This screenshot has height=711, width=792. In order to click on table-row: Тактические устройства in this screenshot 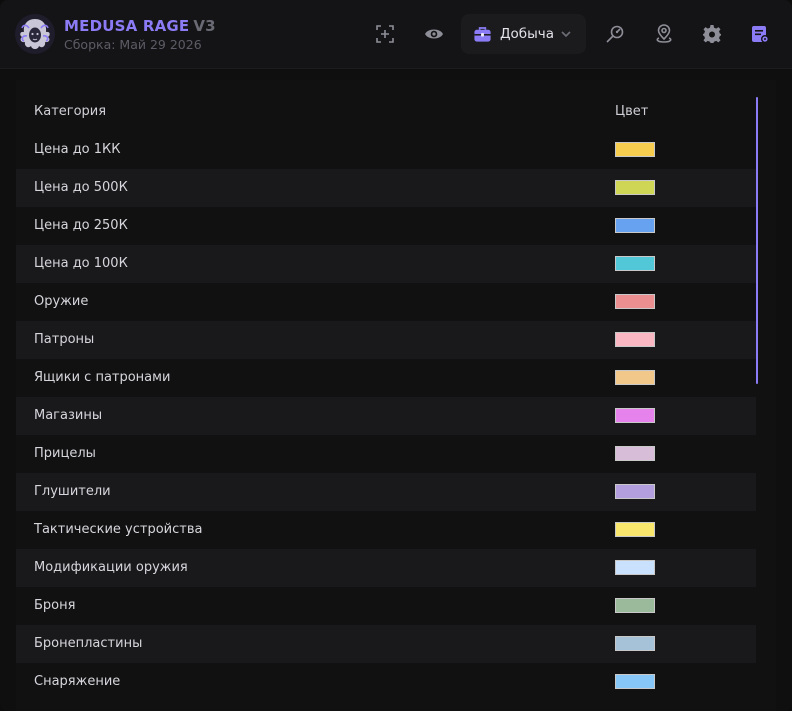, I will do `click(386, 530)`.